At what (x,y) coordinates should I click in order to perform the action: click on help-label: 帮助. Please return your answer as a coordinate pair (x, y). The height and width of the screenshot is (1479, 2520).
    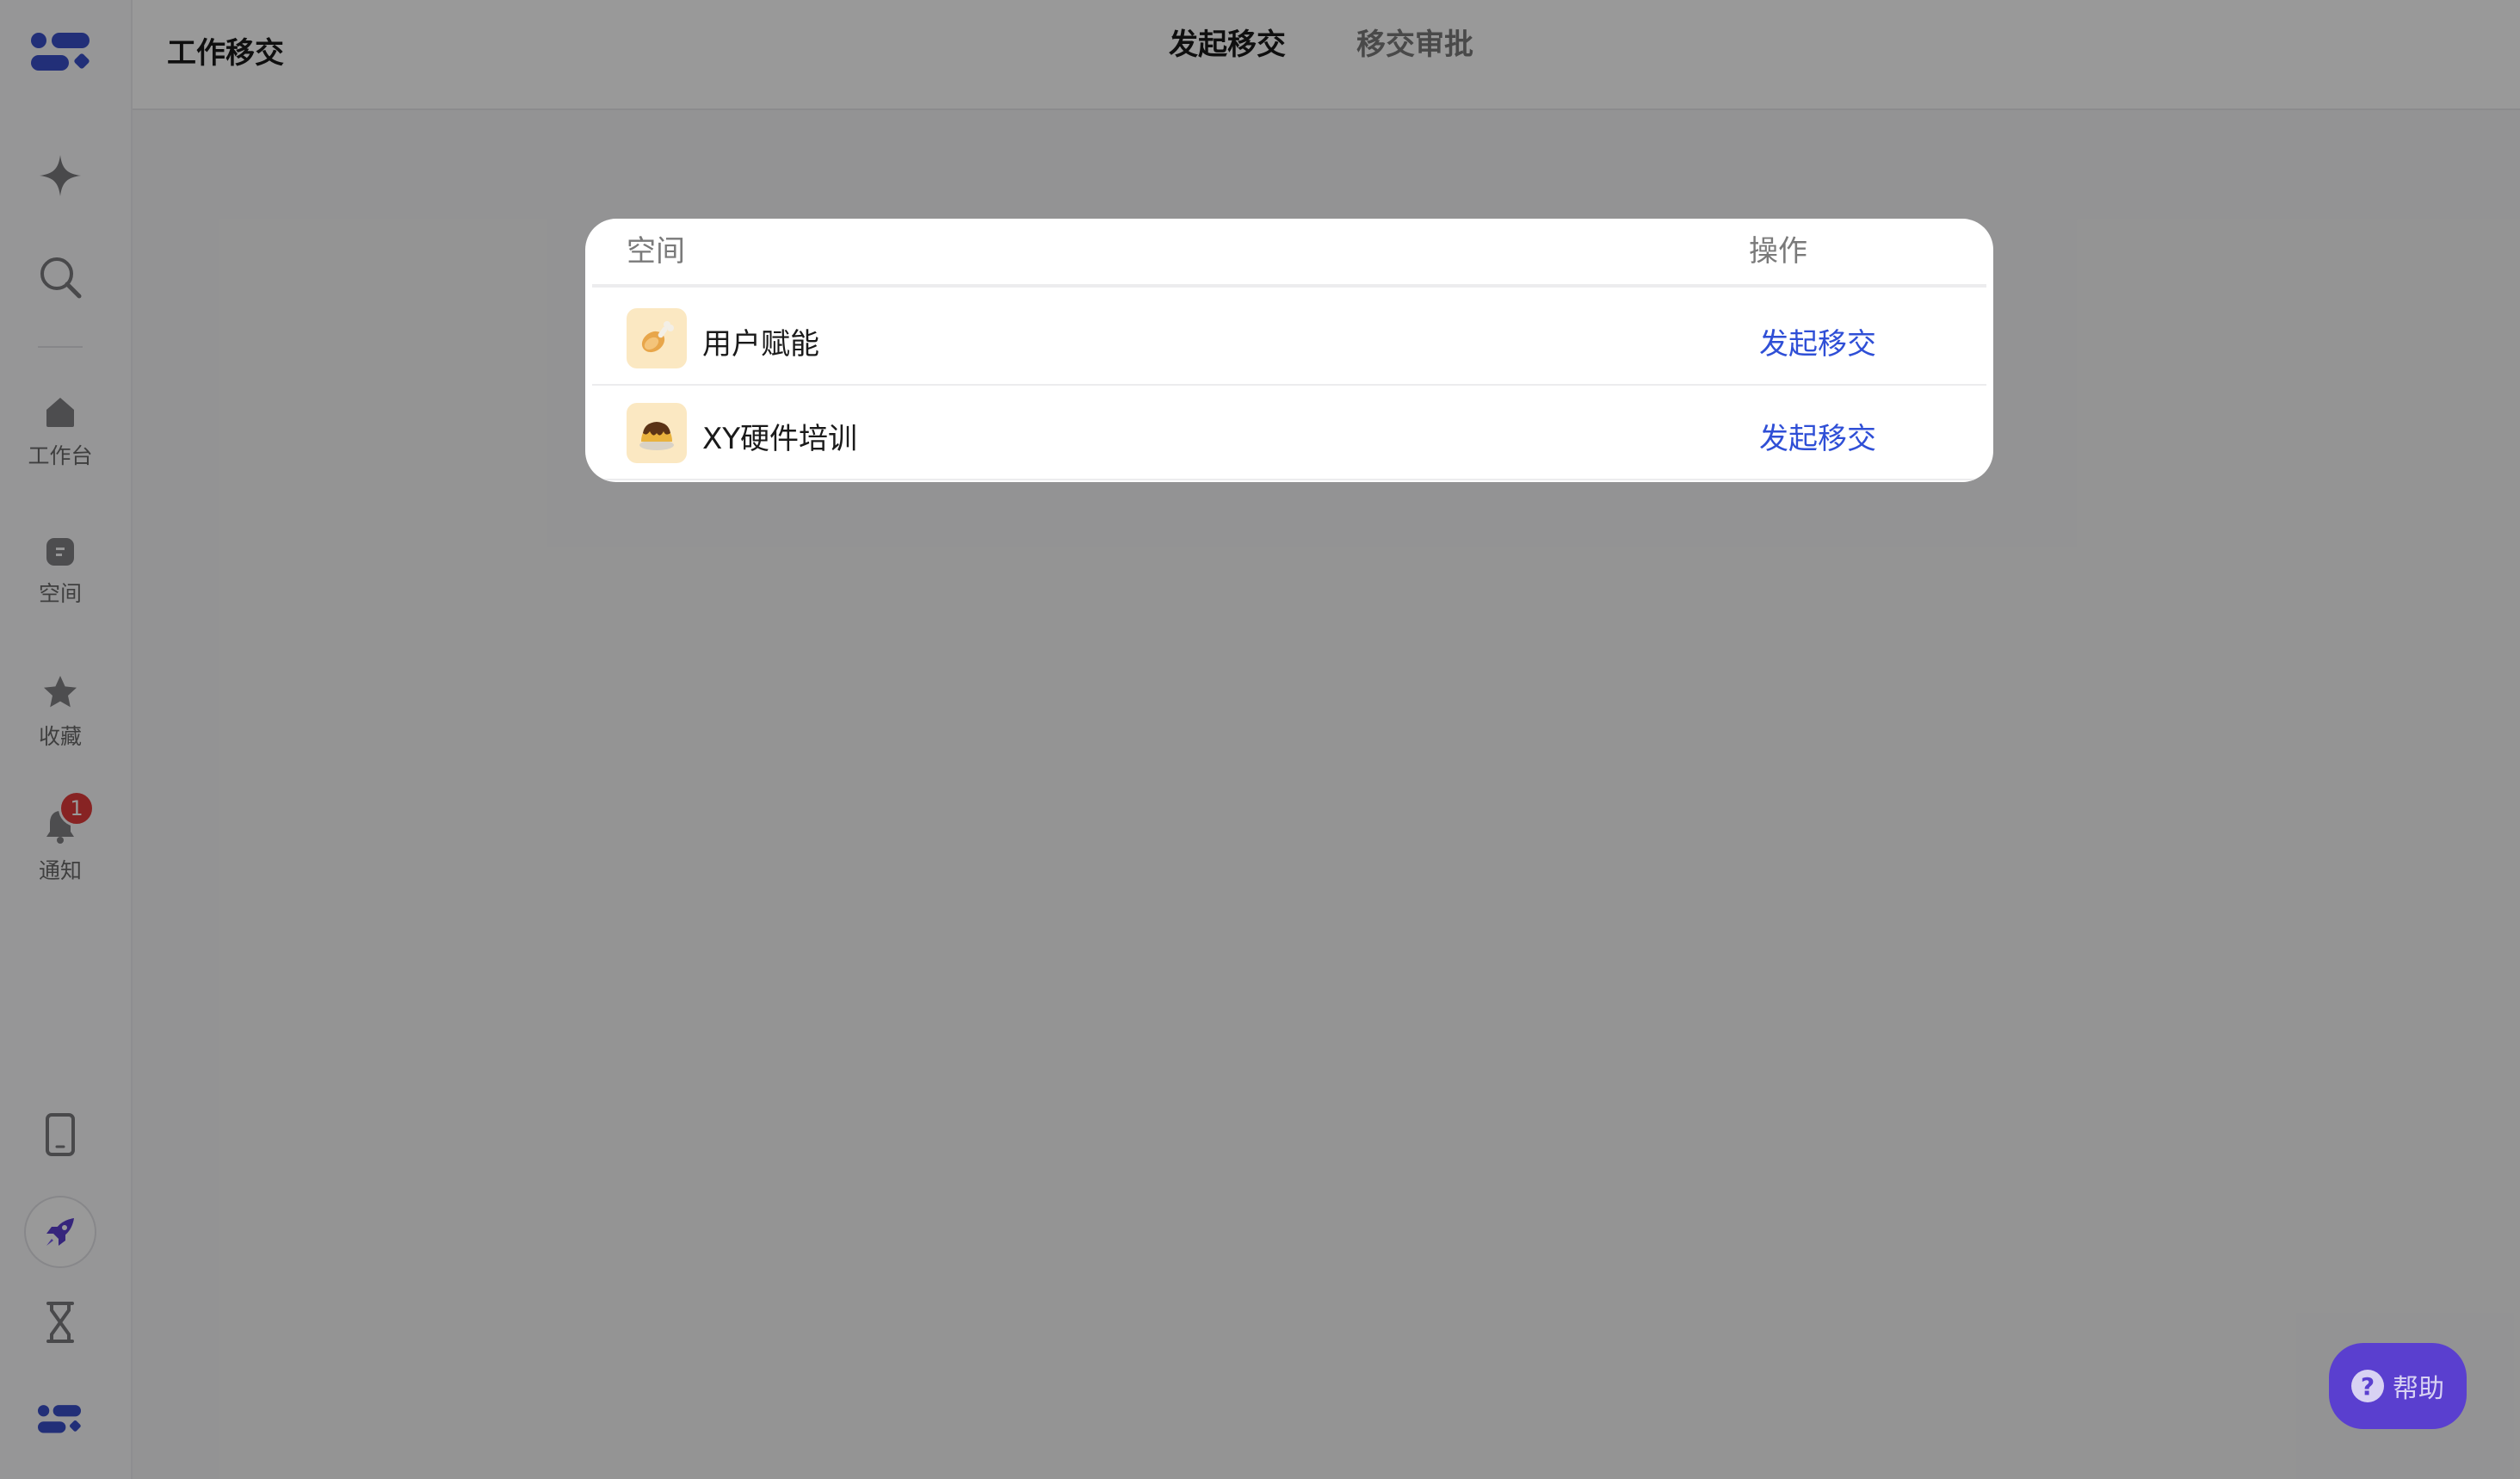
    Looking at the image, I should click on (2418, 1389).